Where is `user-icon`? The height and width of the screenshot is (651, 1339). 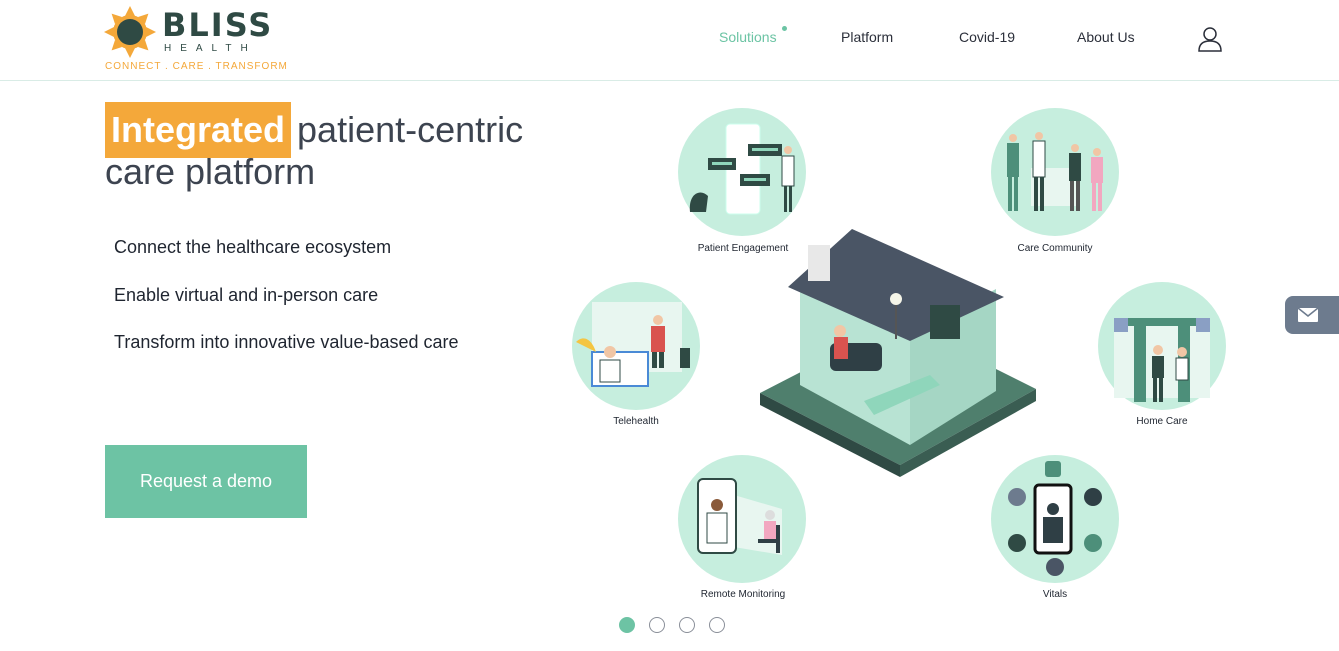
user-icon is located at coordinates (1210, 39).